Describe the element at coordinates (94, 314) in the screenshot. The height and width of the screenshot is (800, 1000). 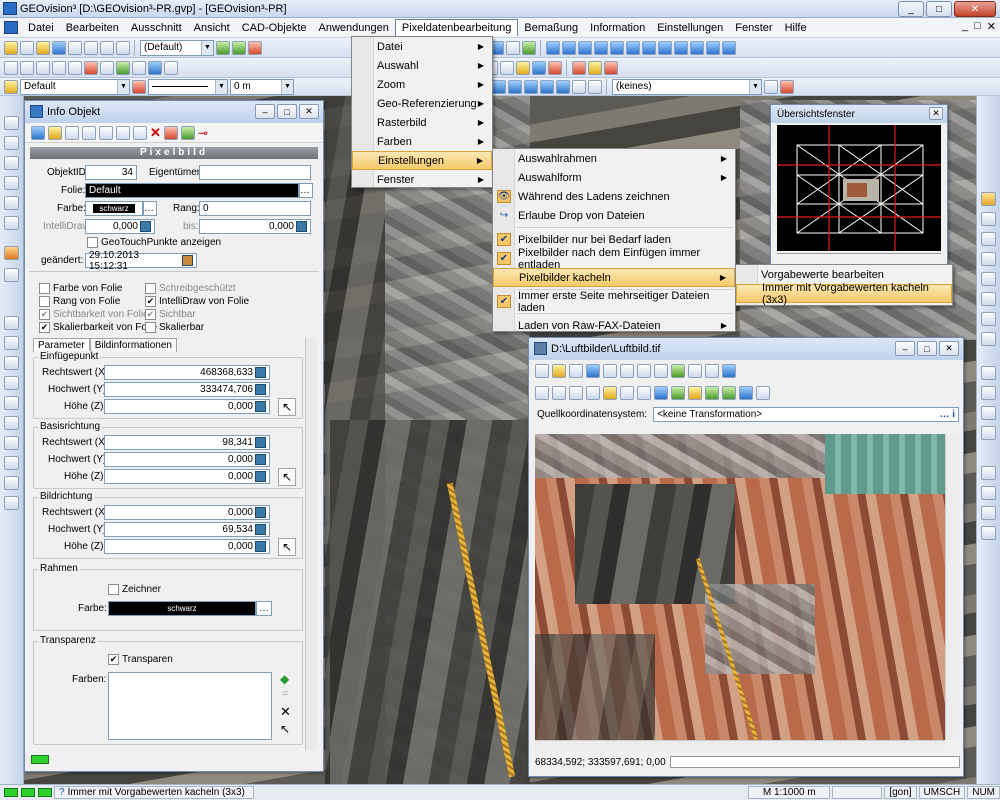
I see `sichtbarkeit-von-folie-checkbox: ✔ Sichtbarkeit von Folie` at that location.